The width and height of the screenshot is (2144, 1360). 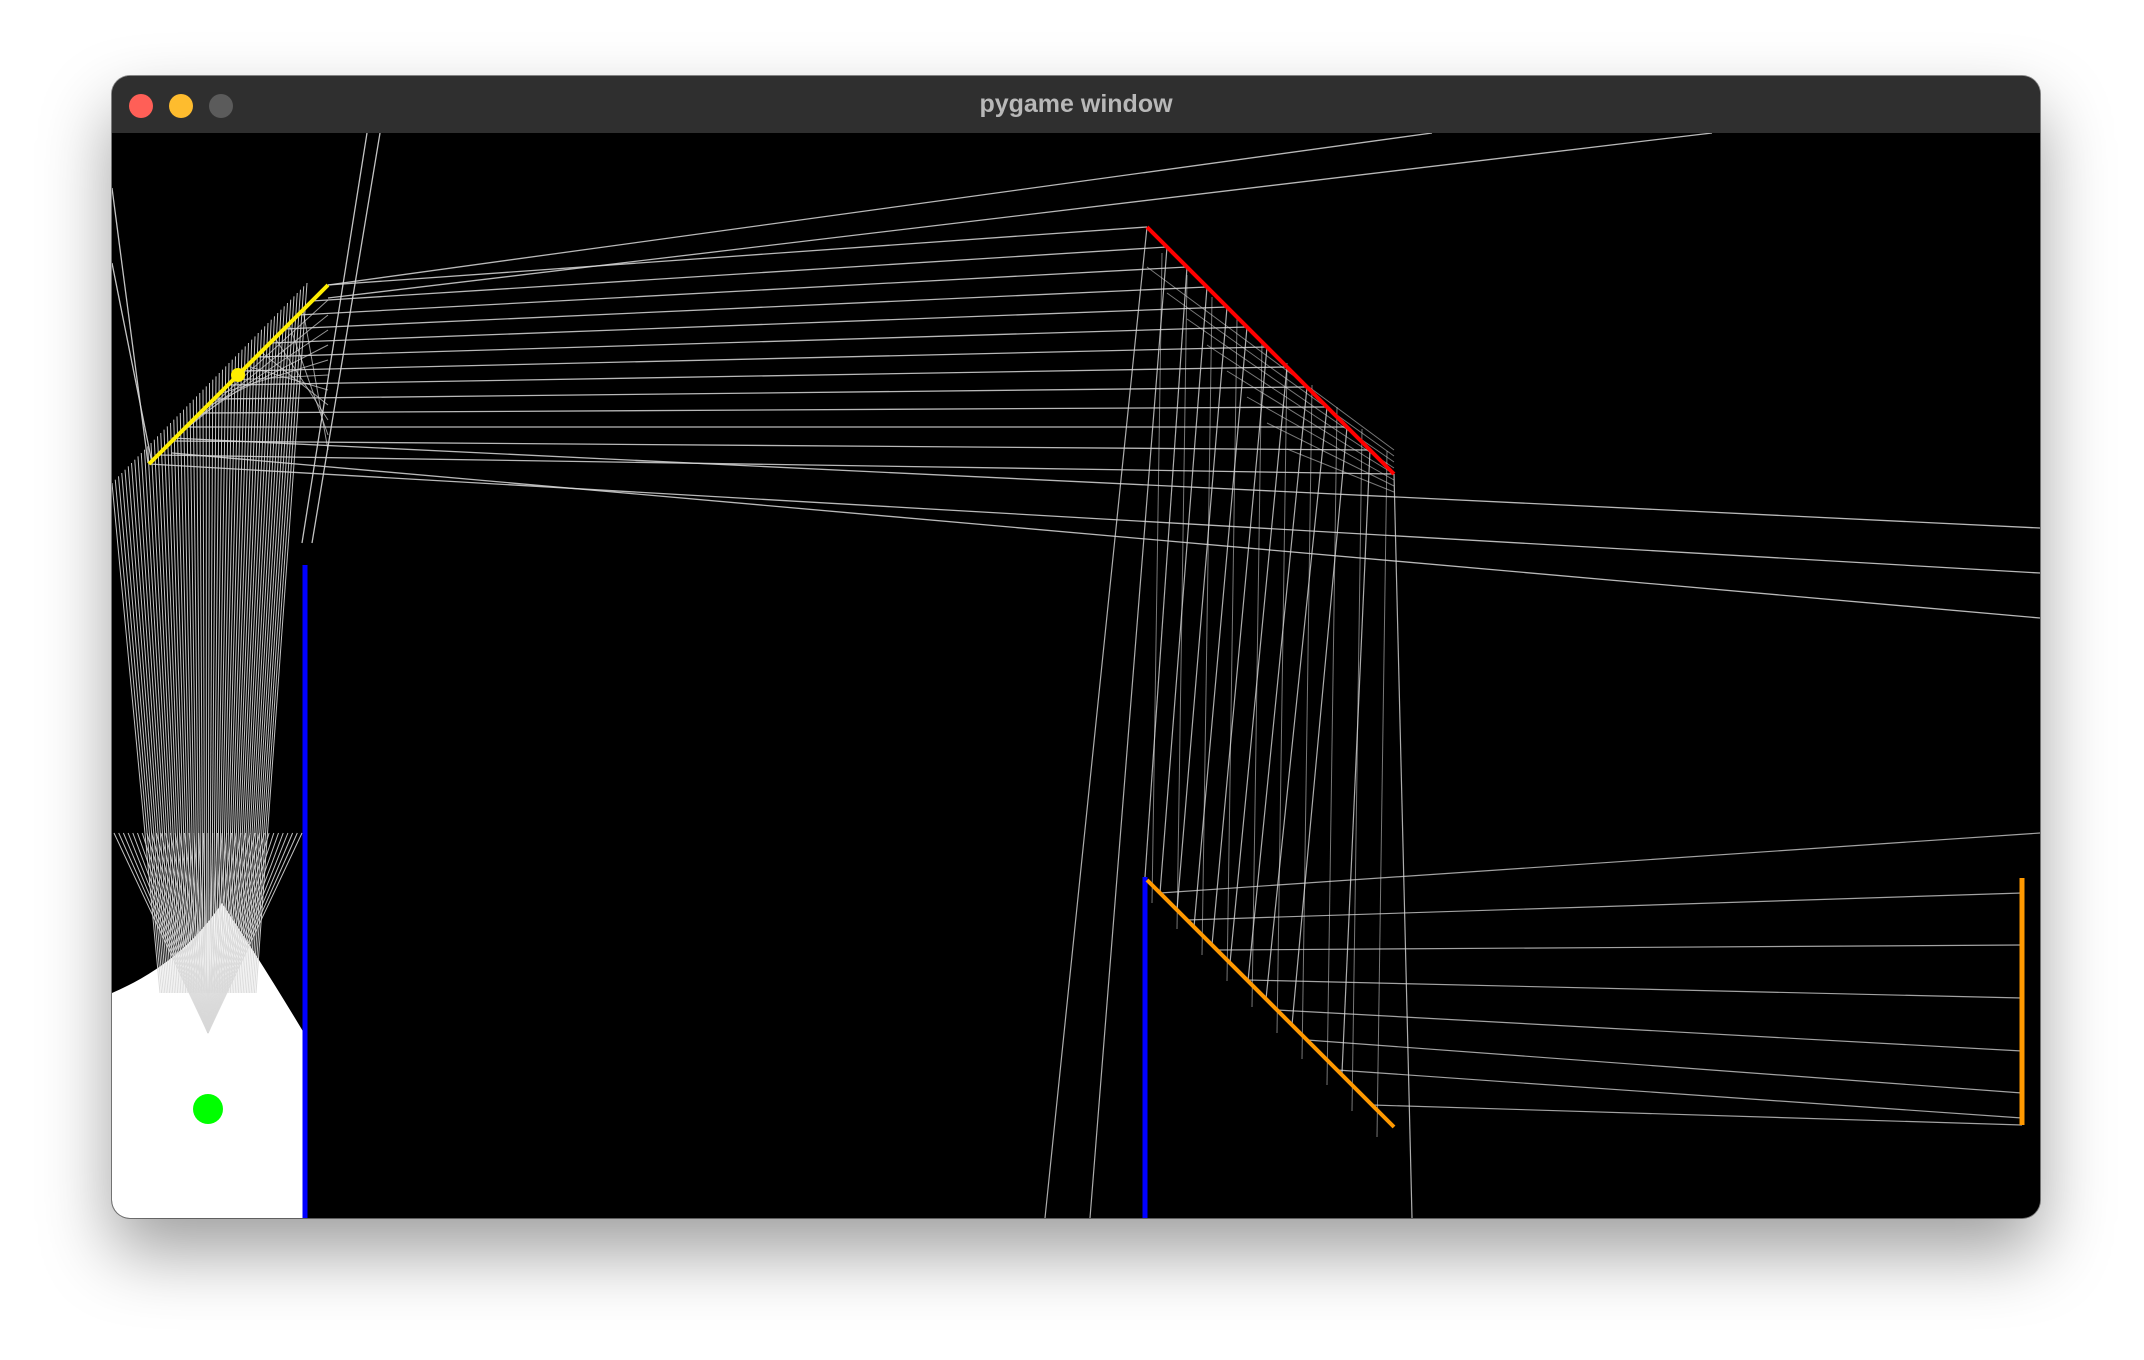 I want to click on window-title: pygame window, so click(x=1076, y=104).